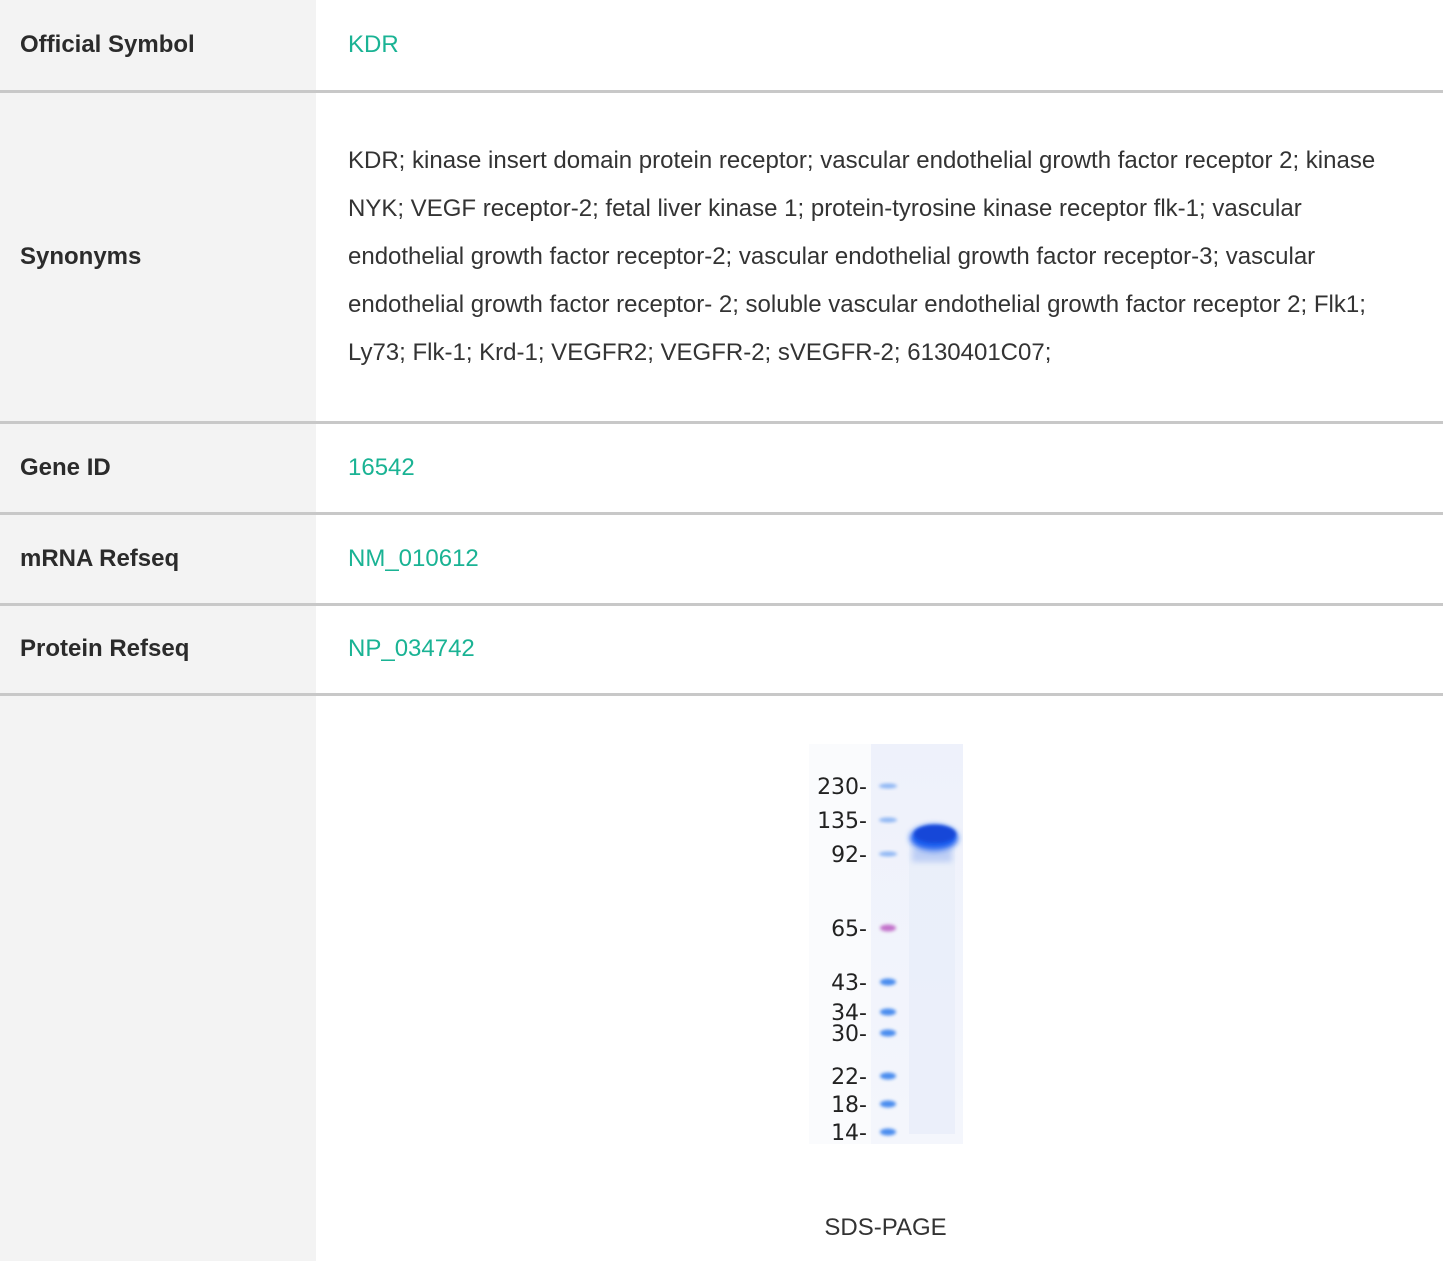  Describe the element at coordinates (879, 468) in the screenshot. I see `value-gene-id: 16542` at that location.